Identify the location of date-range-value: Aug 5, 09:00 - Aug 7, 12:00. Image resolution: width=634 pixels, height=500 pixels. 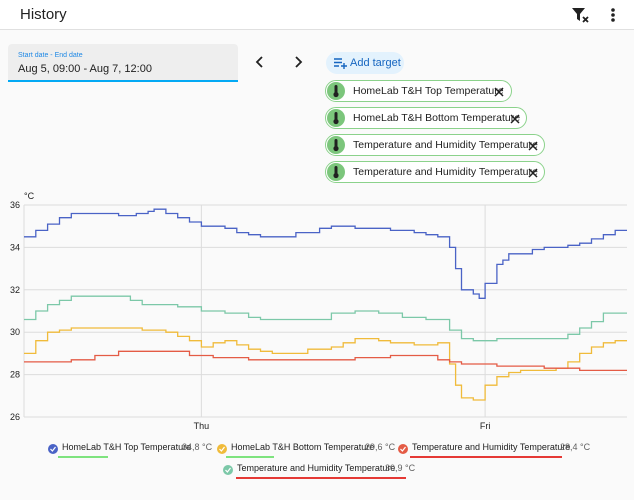
(85, 69).